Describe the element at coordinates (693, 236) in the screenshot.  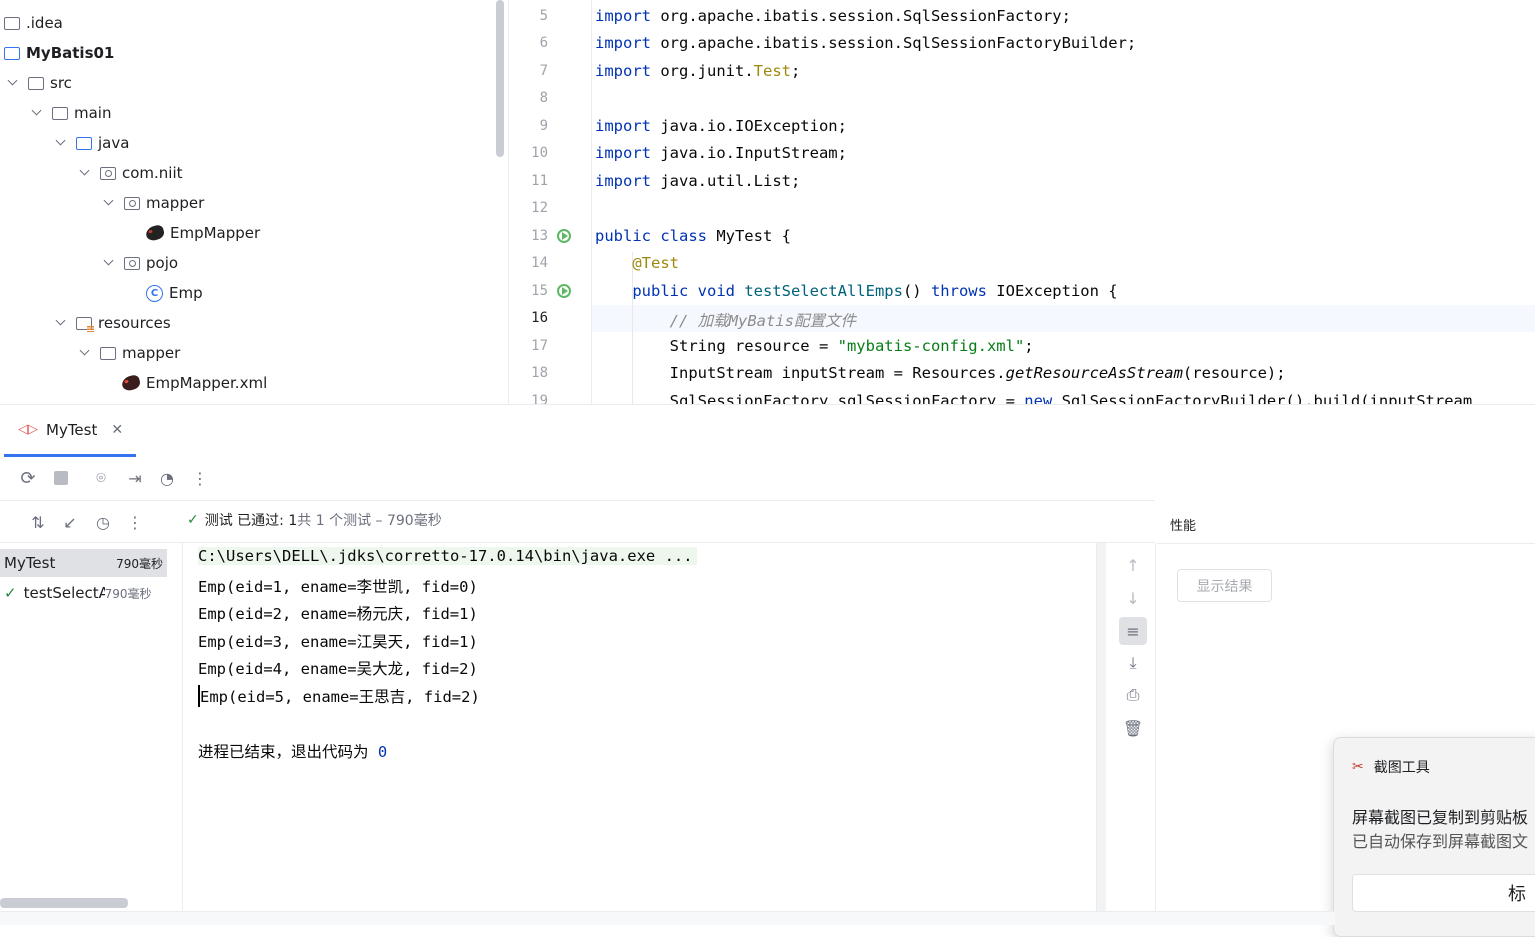
I see `code-line: public class MyTest {` at that location.